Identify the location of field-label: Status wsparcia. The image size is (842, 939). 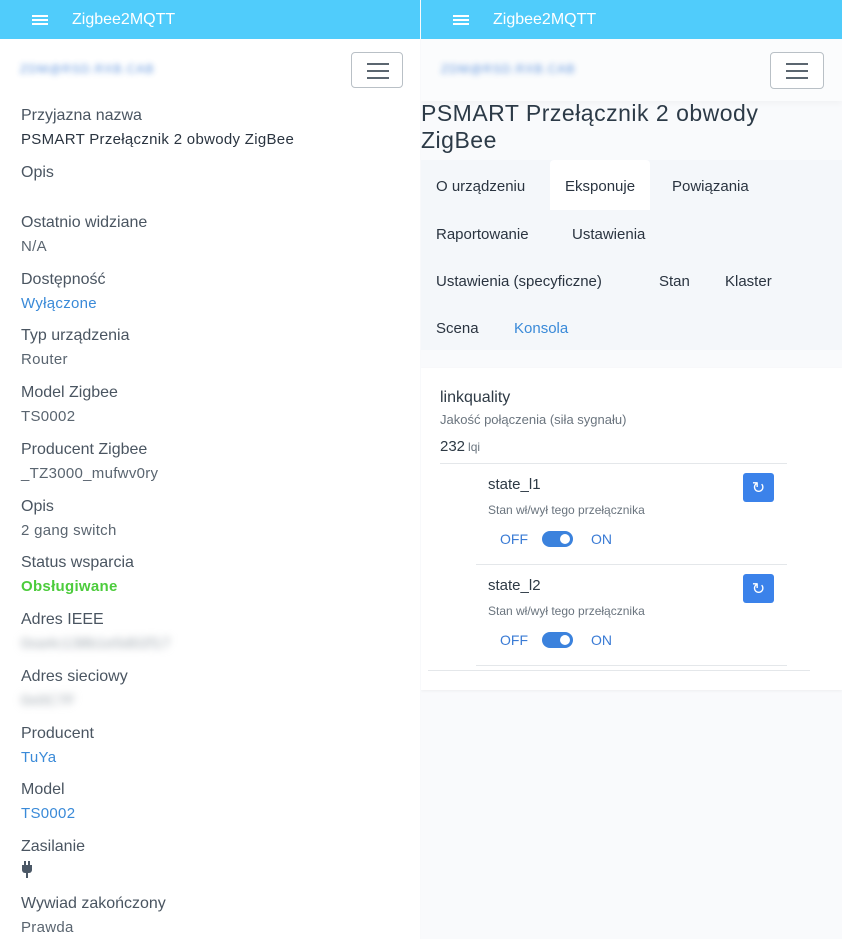
(77, 562).